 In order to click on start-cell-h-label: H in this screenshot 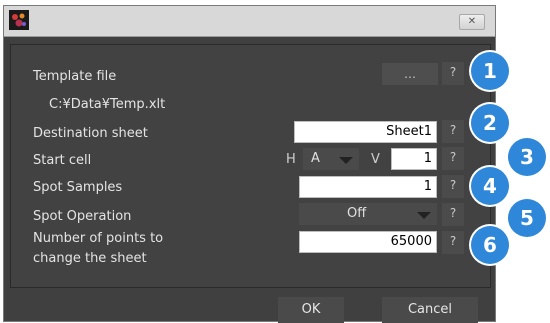, I will do `click(291, 159)`.